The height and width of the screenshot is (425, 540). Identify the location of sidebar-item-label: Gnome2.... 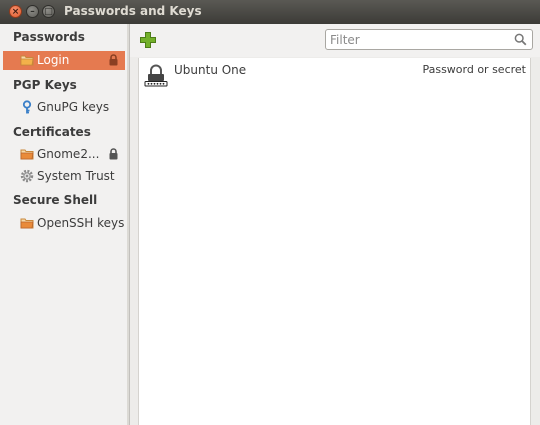
(68, 154).